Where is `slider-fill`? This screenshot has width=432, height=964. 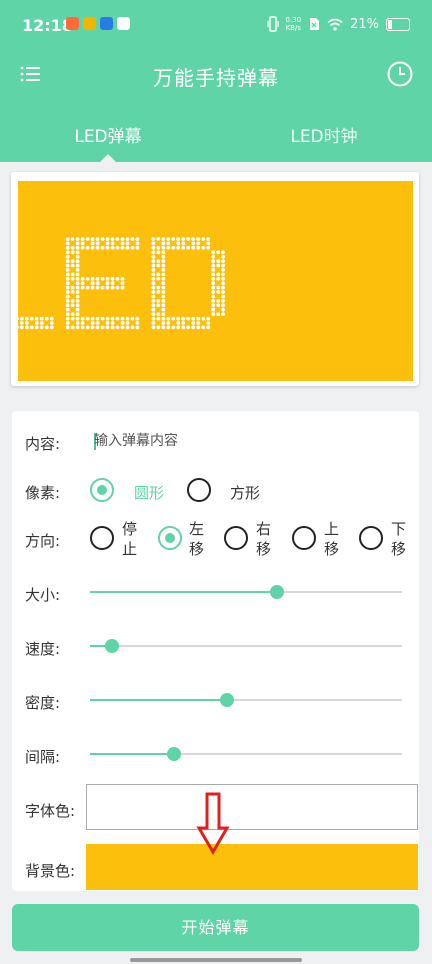
slider-fill is located at coordinates (159, 700).